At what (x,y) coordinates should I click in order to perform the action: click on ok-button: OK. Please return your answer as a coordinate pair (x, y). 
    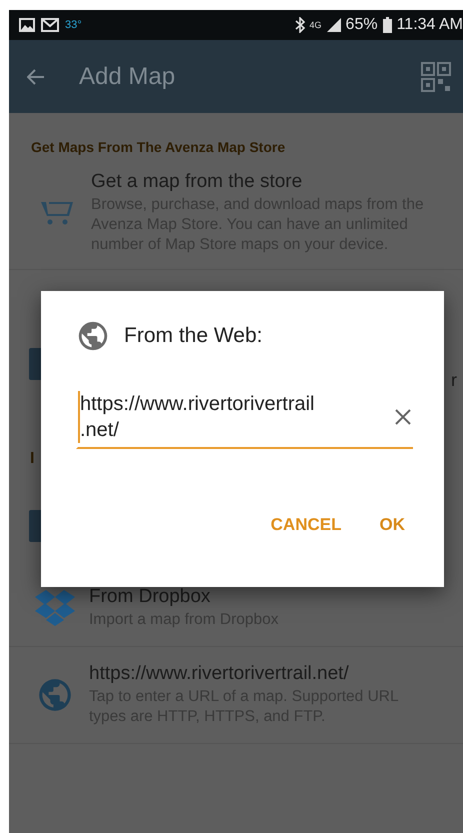
    Looking at the image, I should click on (392, 525).